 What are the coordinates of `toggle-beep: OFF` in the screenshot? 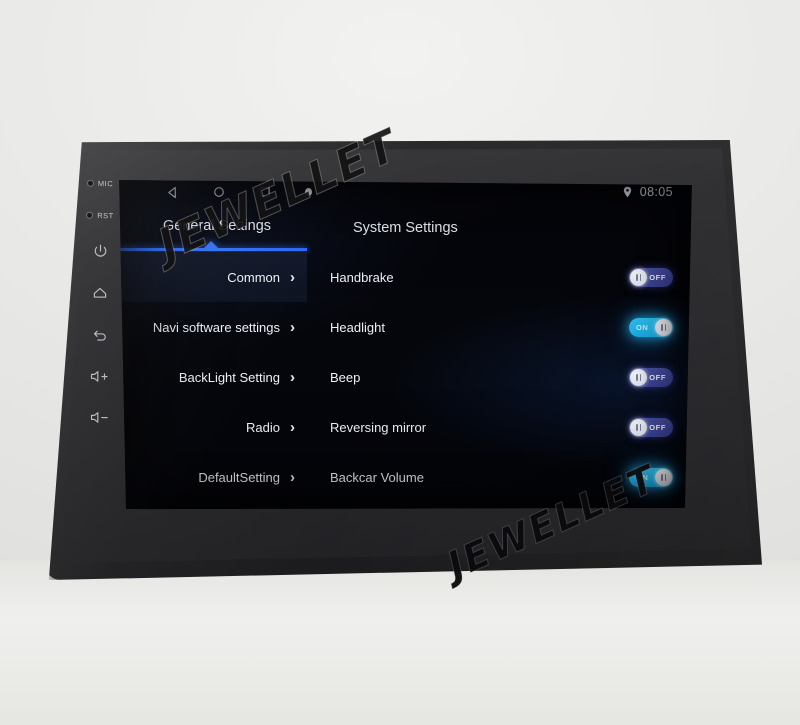 It's located at (651, 377).